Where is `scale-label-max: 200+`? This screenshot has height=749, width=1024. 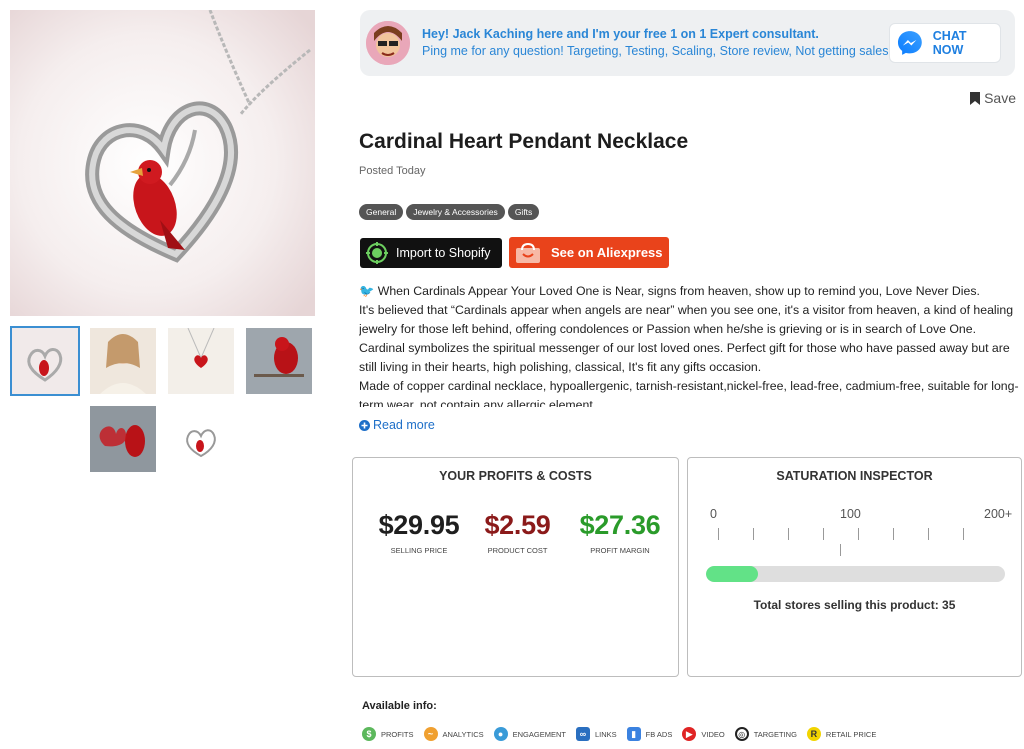
scale-label-max: 200+ is located at coordinates (998, 514).